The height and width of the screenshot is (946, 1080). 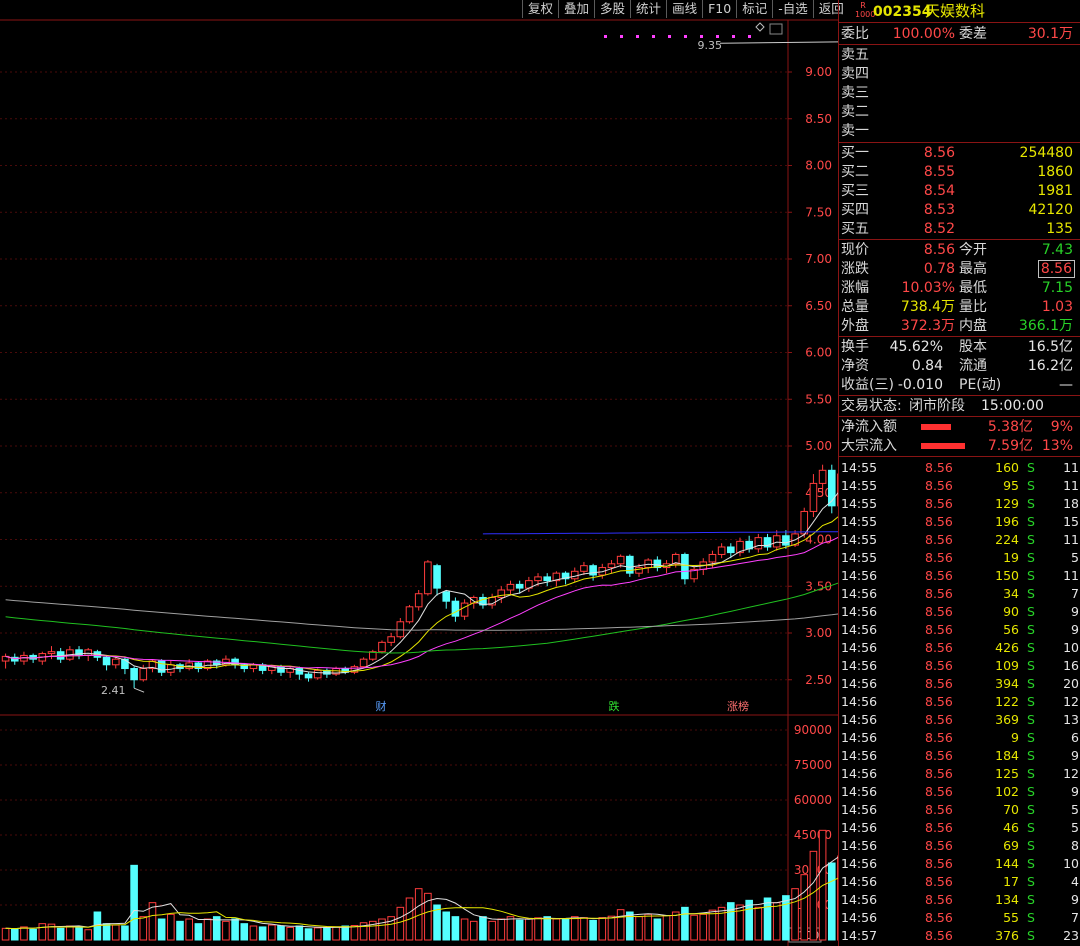 What do you see at coordinates (1007, 539) in the screenshot?
I see `tick-volume: 224` at bounding box center [1007, 539].